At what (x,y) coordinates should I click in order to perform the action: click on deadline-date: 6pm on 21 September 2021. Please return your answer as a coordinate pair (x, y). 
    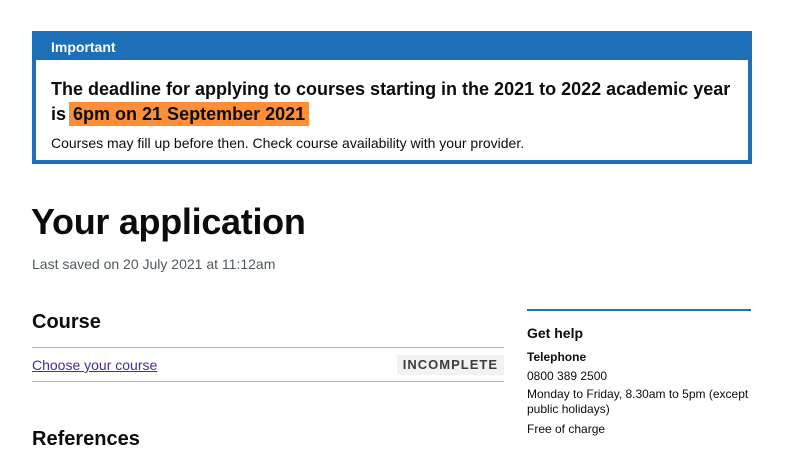
    Looking at the image, I should click on (189, 114).